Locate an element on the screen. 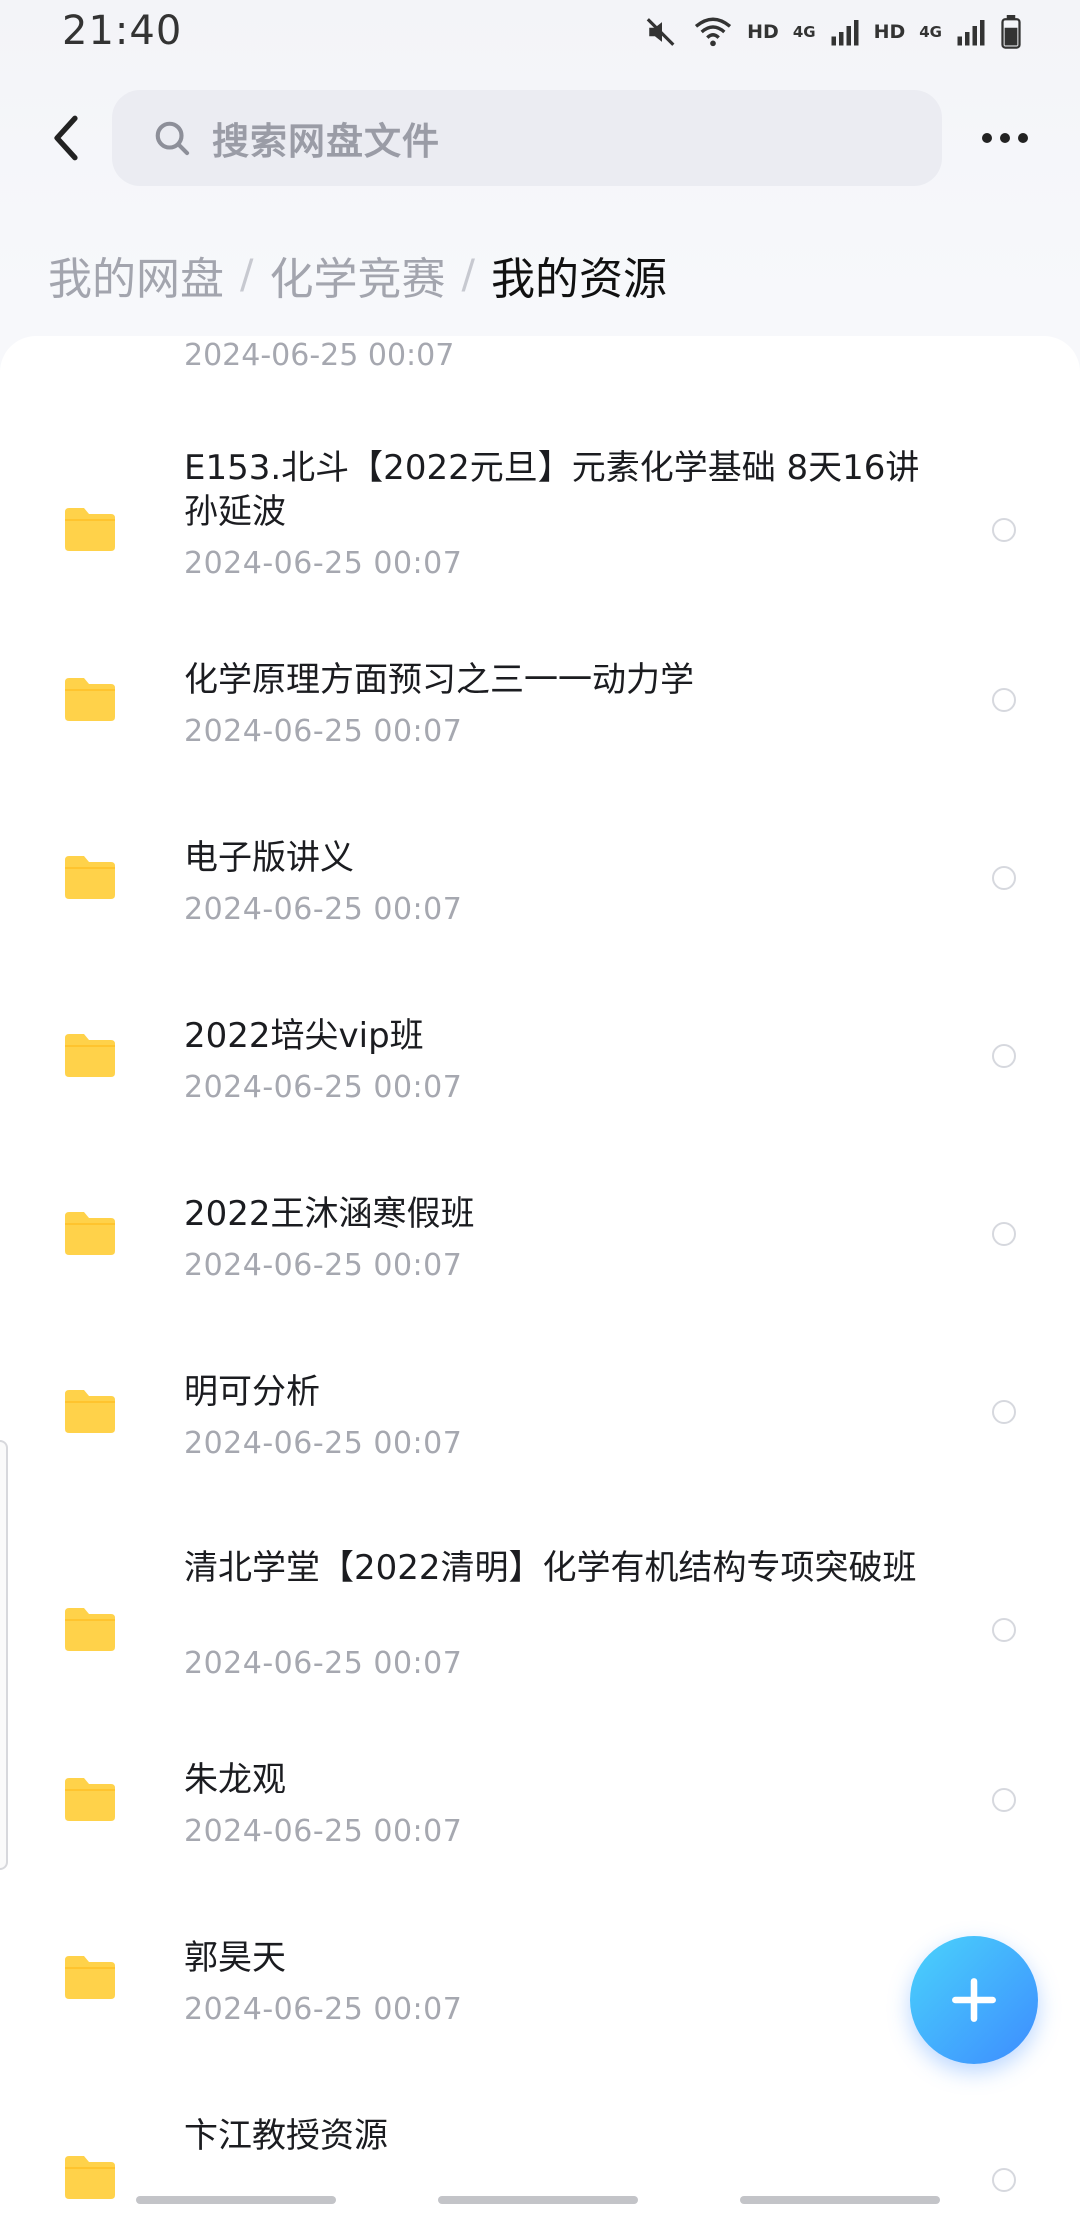 Image resolution: width=1080 pixels, height=2220 pixels. breadcrumb-item-chemistry-competition: 化学竞赛 is located at coordinates (357, 275).